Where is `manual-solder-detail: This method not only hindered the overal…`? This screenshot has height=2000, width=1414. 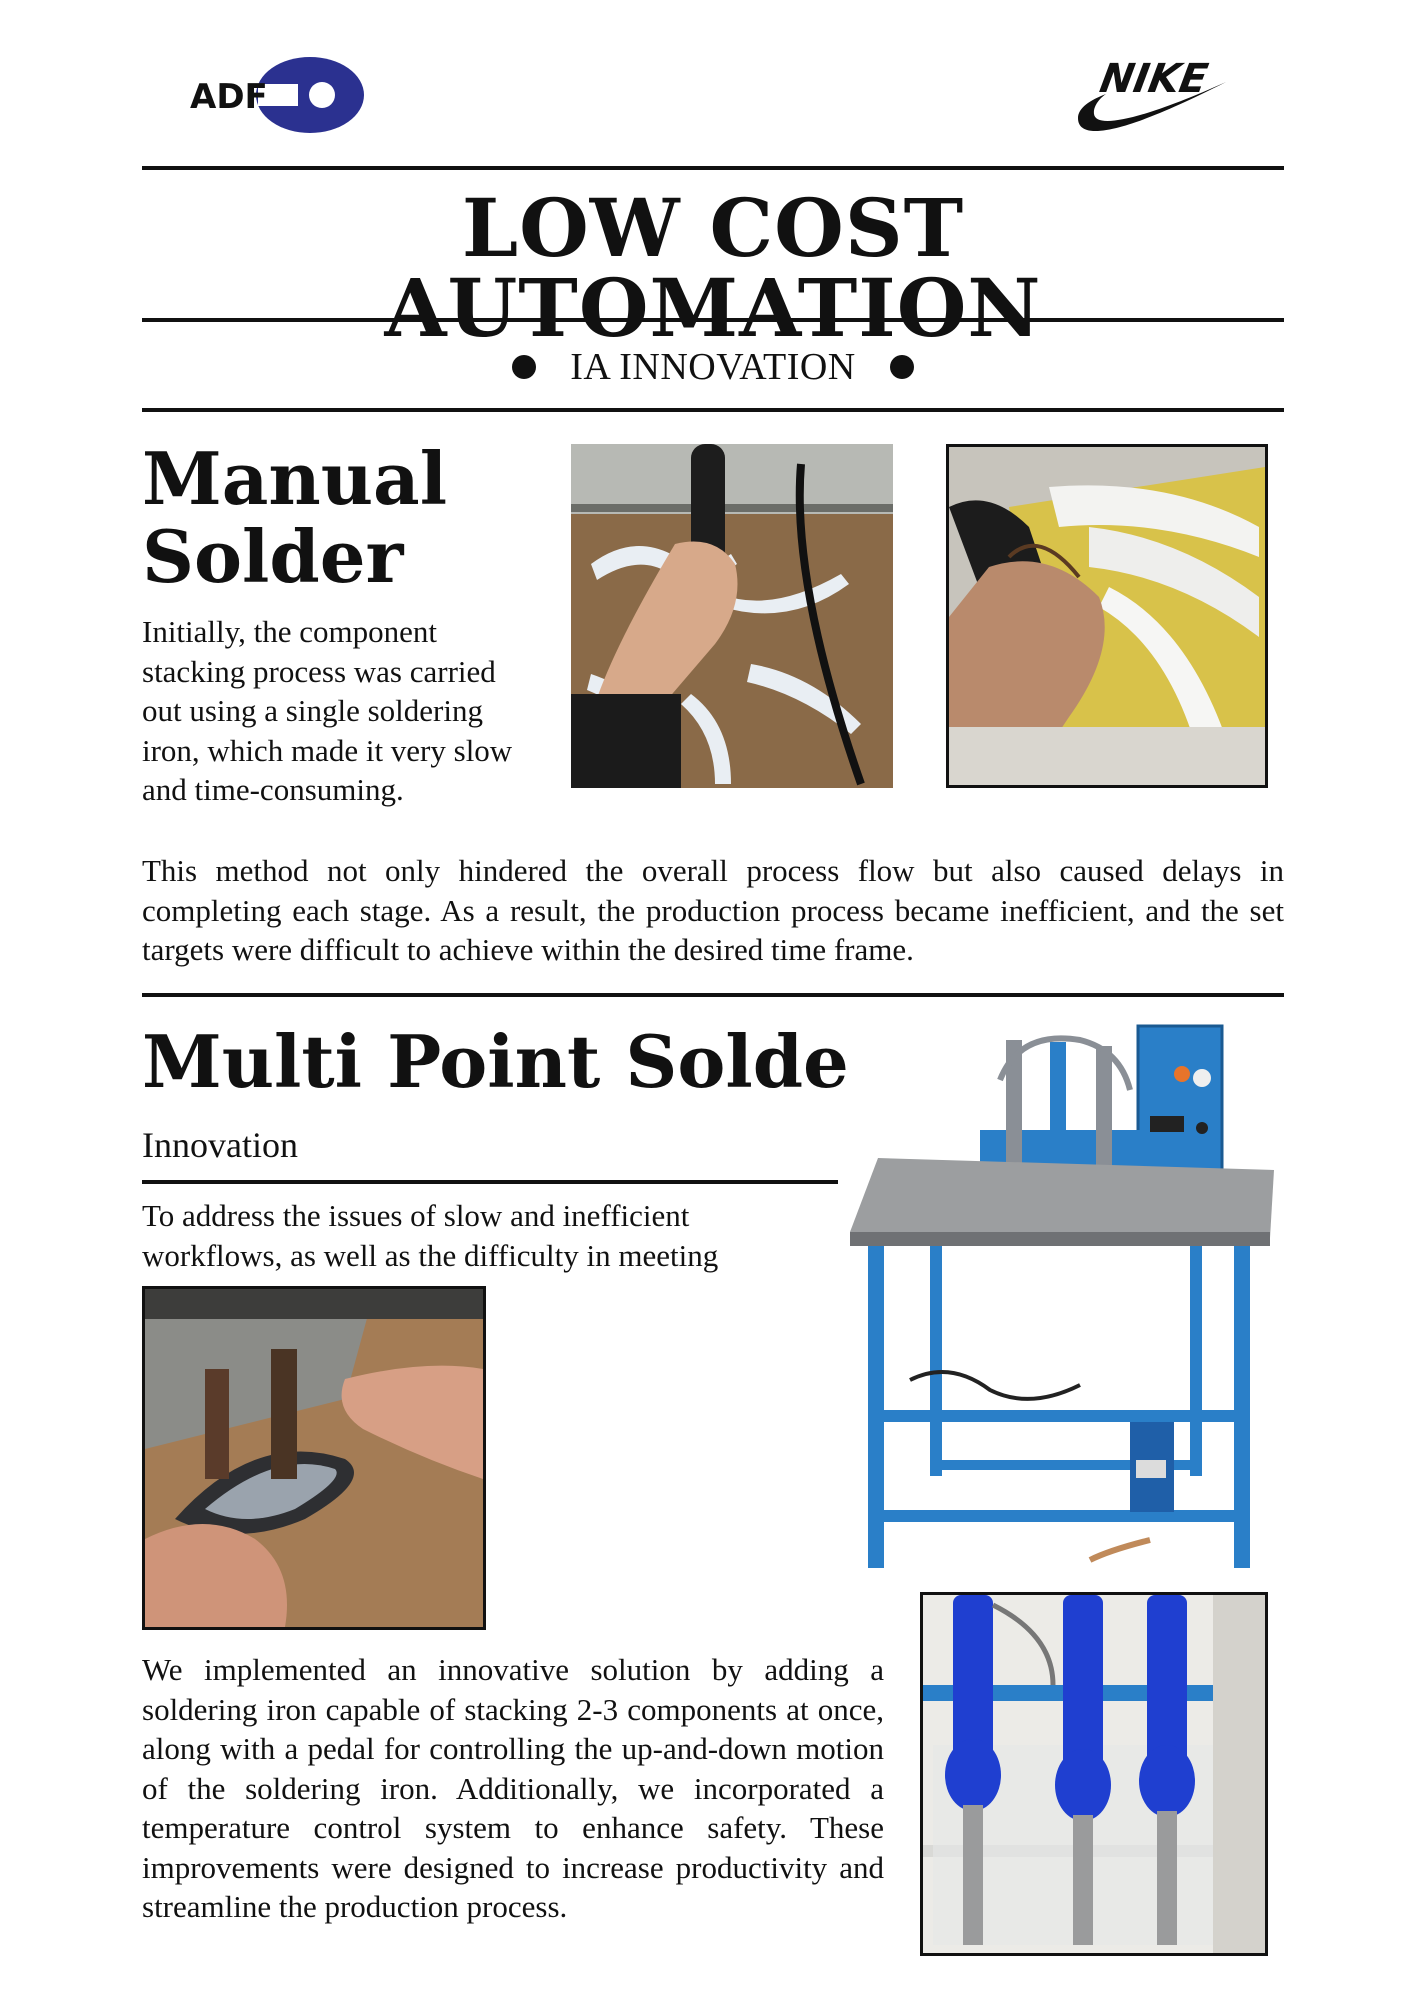 manual-solder-detail: This method not only hindered the overal… is located at coordinates (713, 910).